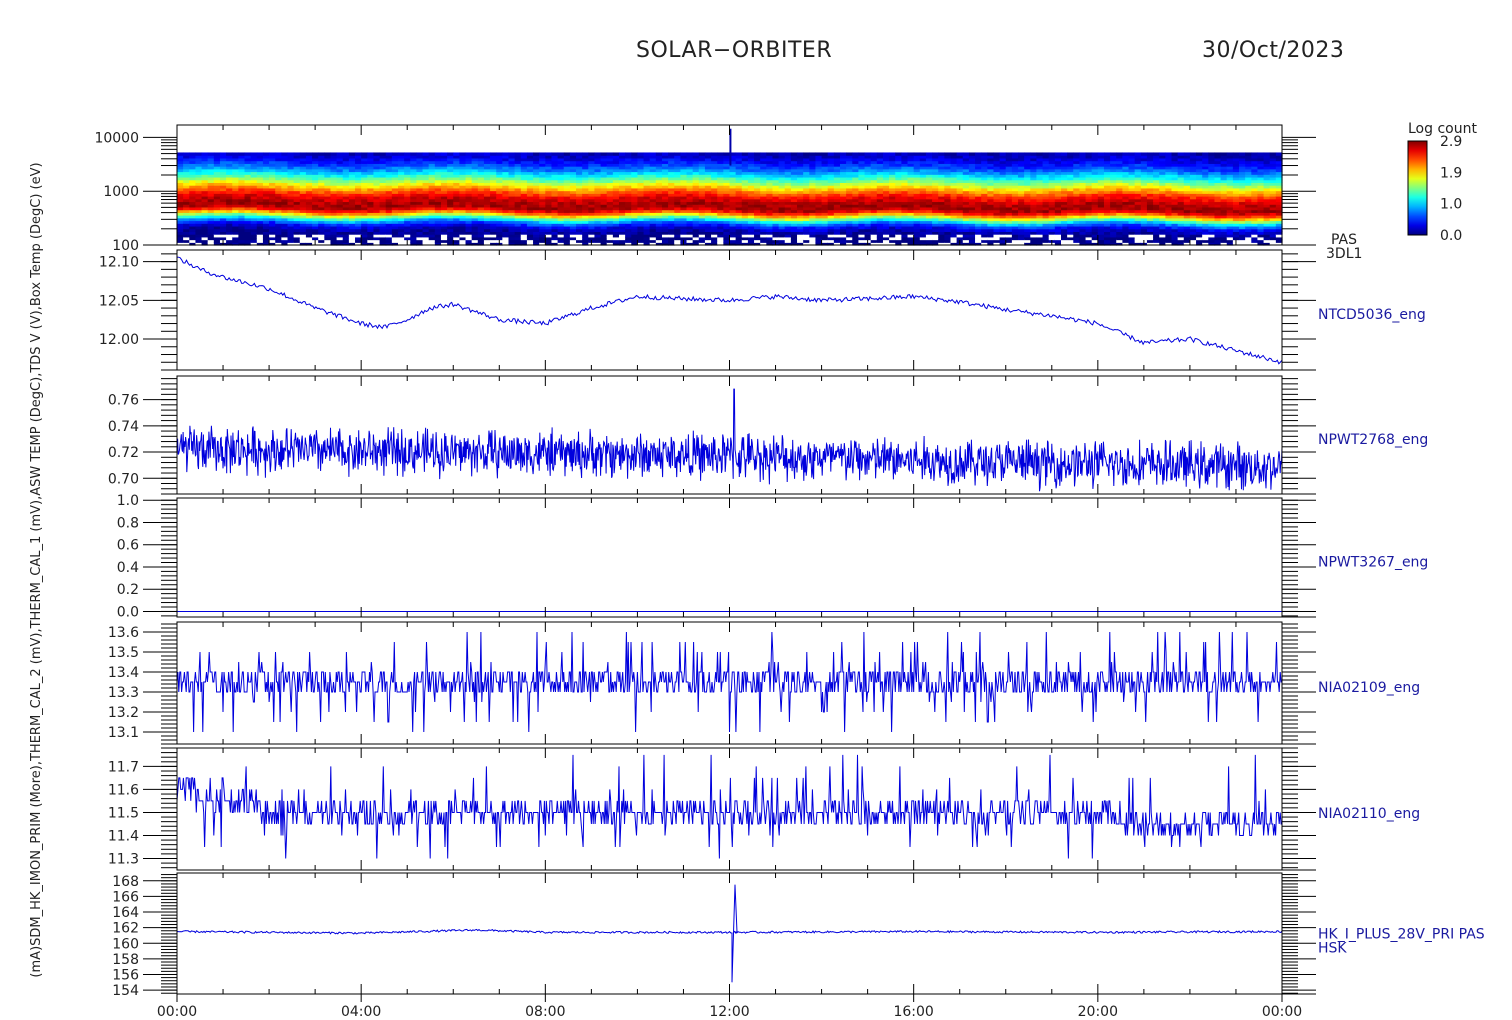 Image resolution: width=1512 pixels, height=1020 pixels. I want to click on spectrogram-image, so click(730, 199).